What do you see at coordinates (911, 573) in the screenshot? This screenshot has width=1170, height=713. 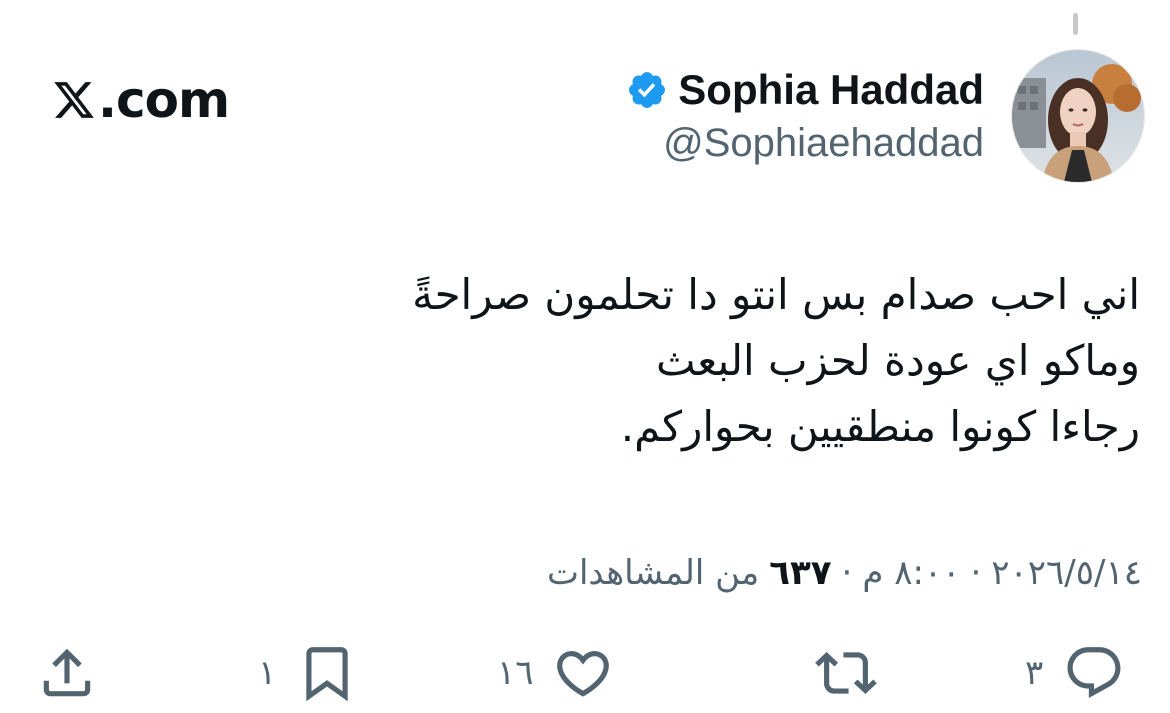 I see `tweet-time: ٨:٠٠ م` at bounding box center [911, 573].